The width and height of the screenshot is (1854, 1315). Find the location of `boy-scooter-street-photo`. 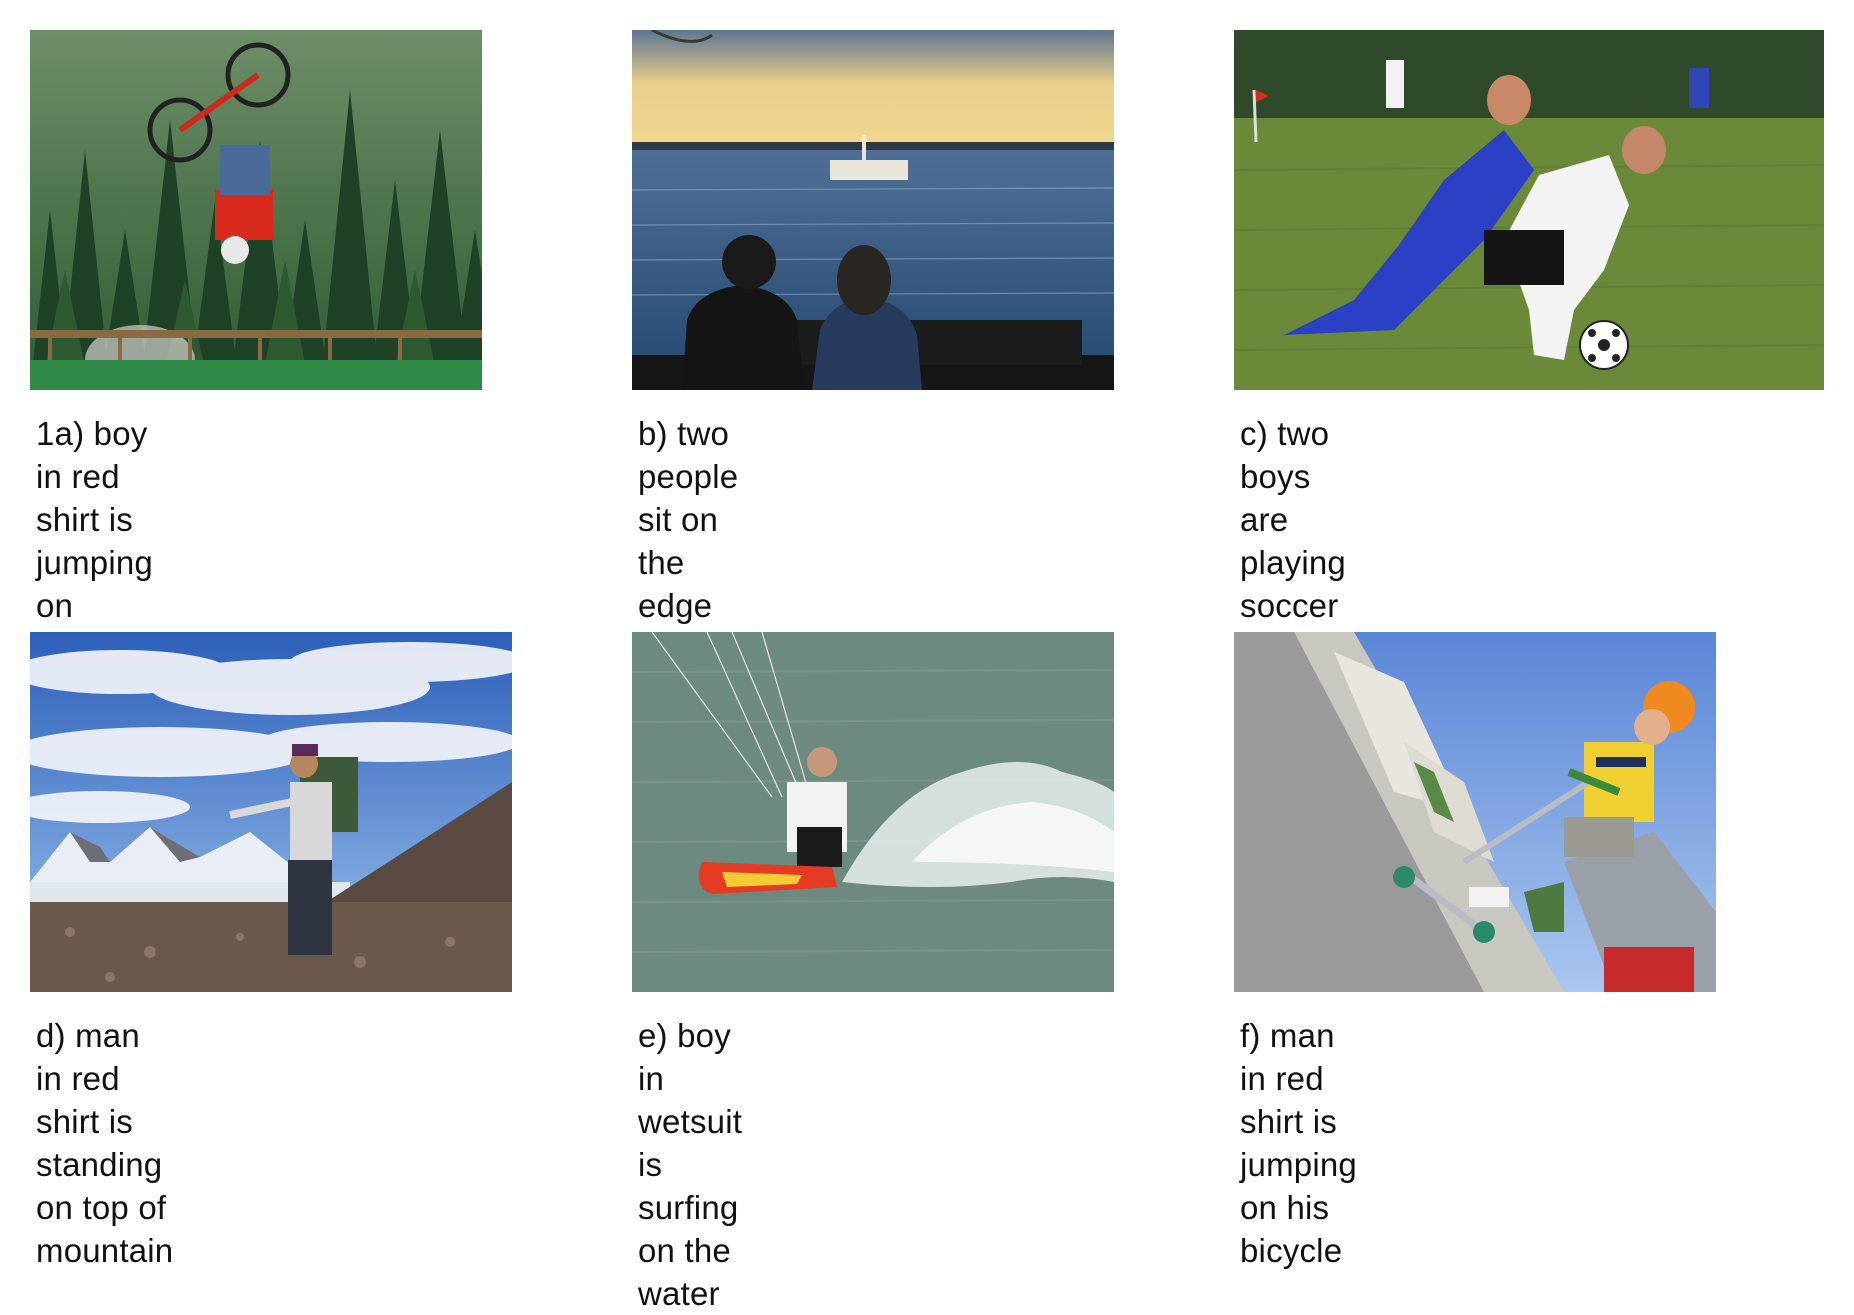

boy-scooter-street-photo is located at coordinates (1475, 812).